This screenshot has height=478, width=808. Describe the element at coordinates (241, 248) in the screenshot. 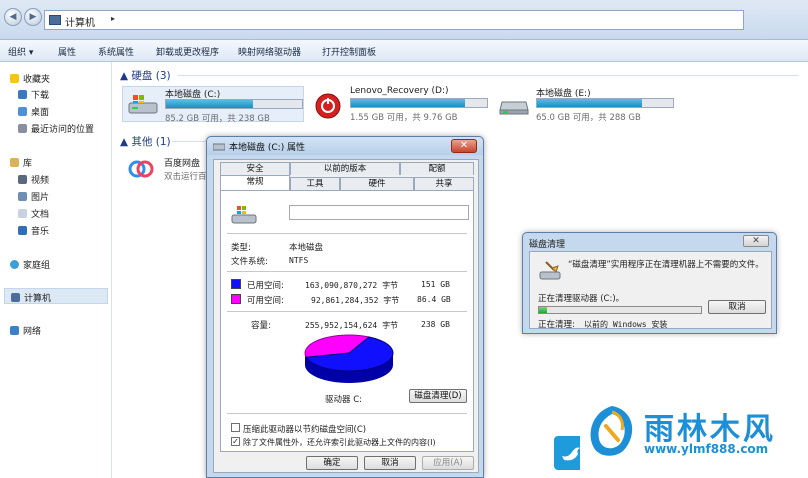

I see `type-label: 类型:` at that location.